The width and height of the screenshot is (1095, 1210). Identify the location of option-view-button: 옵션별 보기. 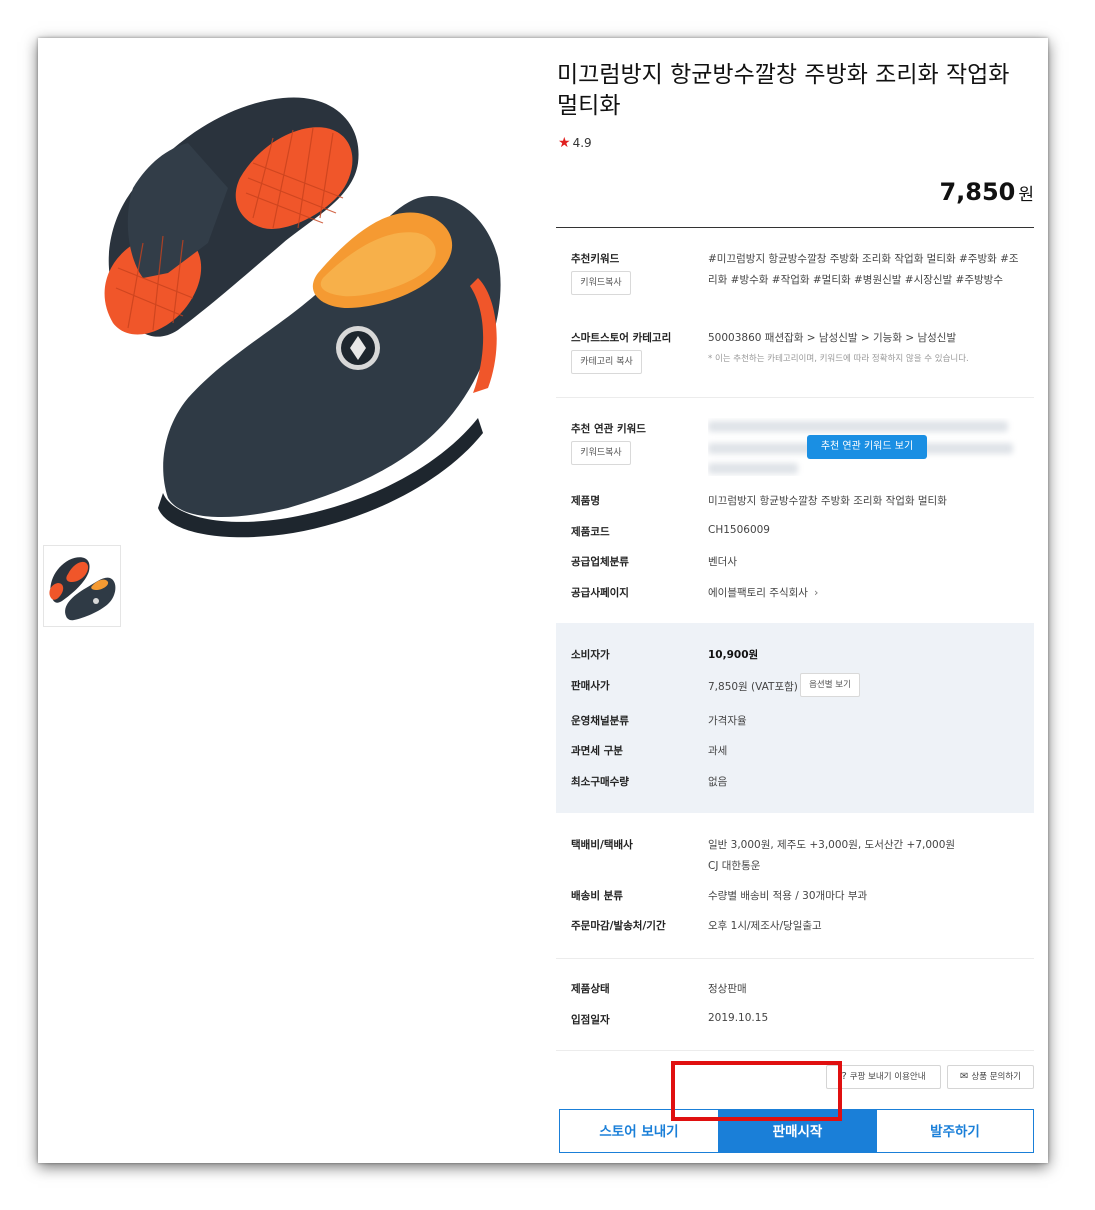
(830, 685).